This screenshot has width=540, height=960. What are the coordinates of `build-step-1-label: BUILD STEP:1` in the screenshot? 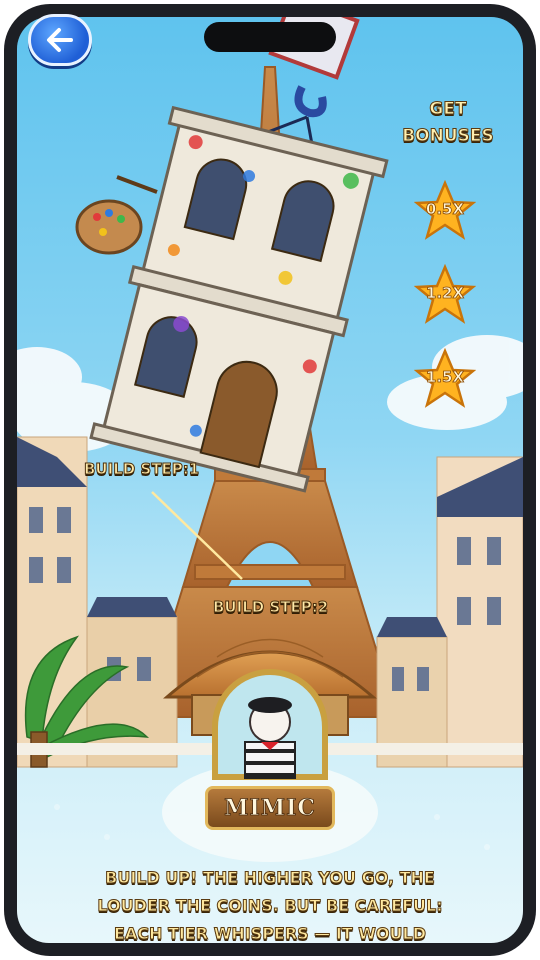 It's located at (141, 469).